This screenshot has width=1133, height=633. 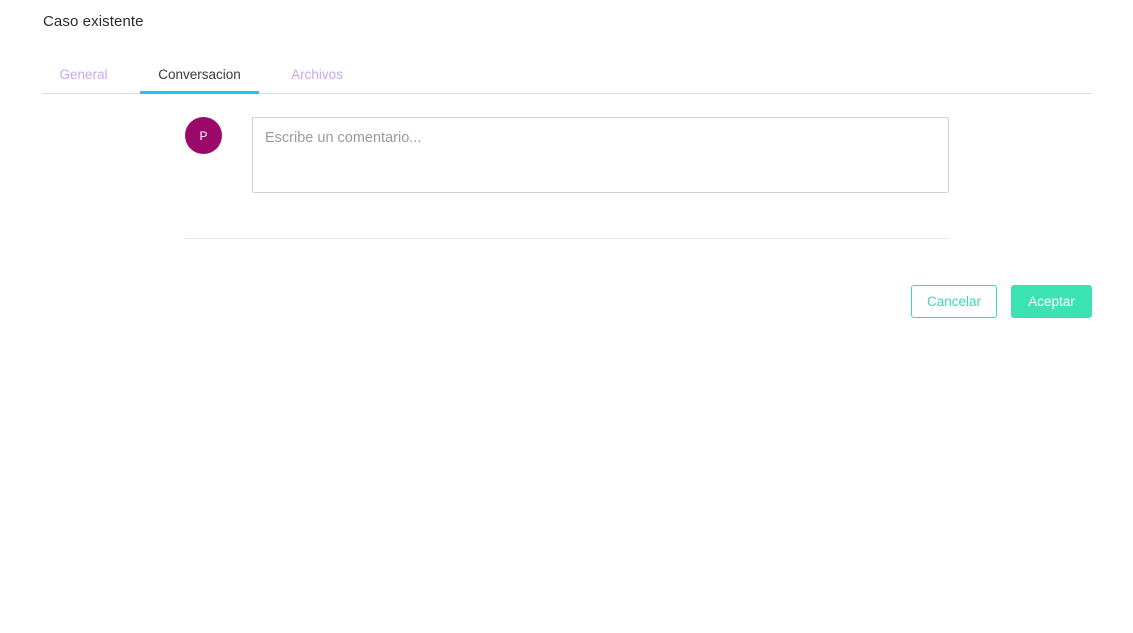 What do you see at coordinates (1051, 301) in the screenshot?
I see `accept-button: Aceptar` at bounding box center [1051, 301].